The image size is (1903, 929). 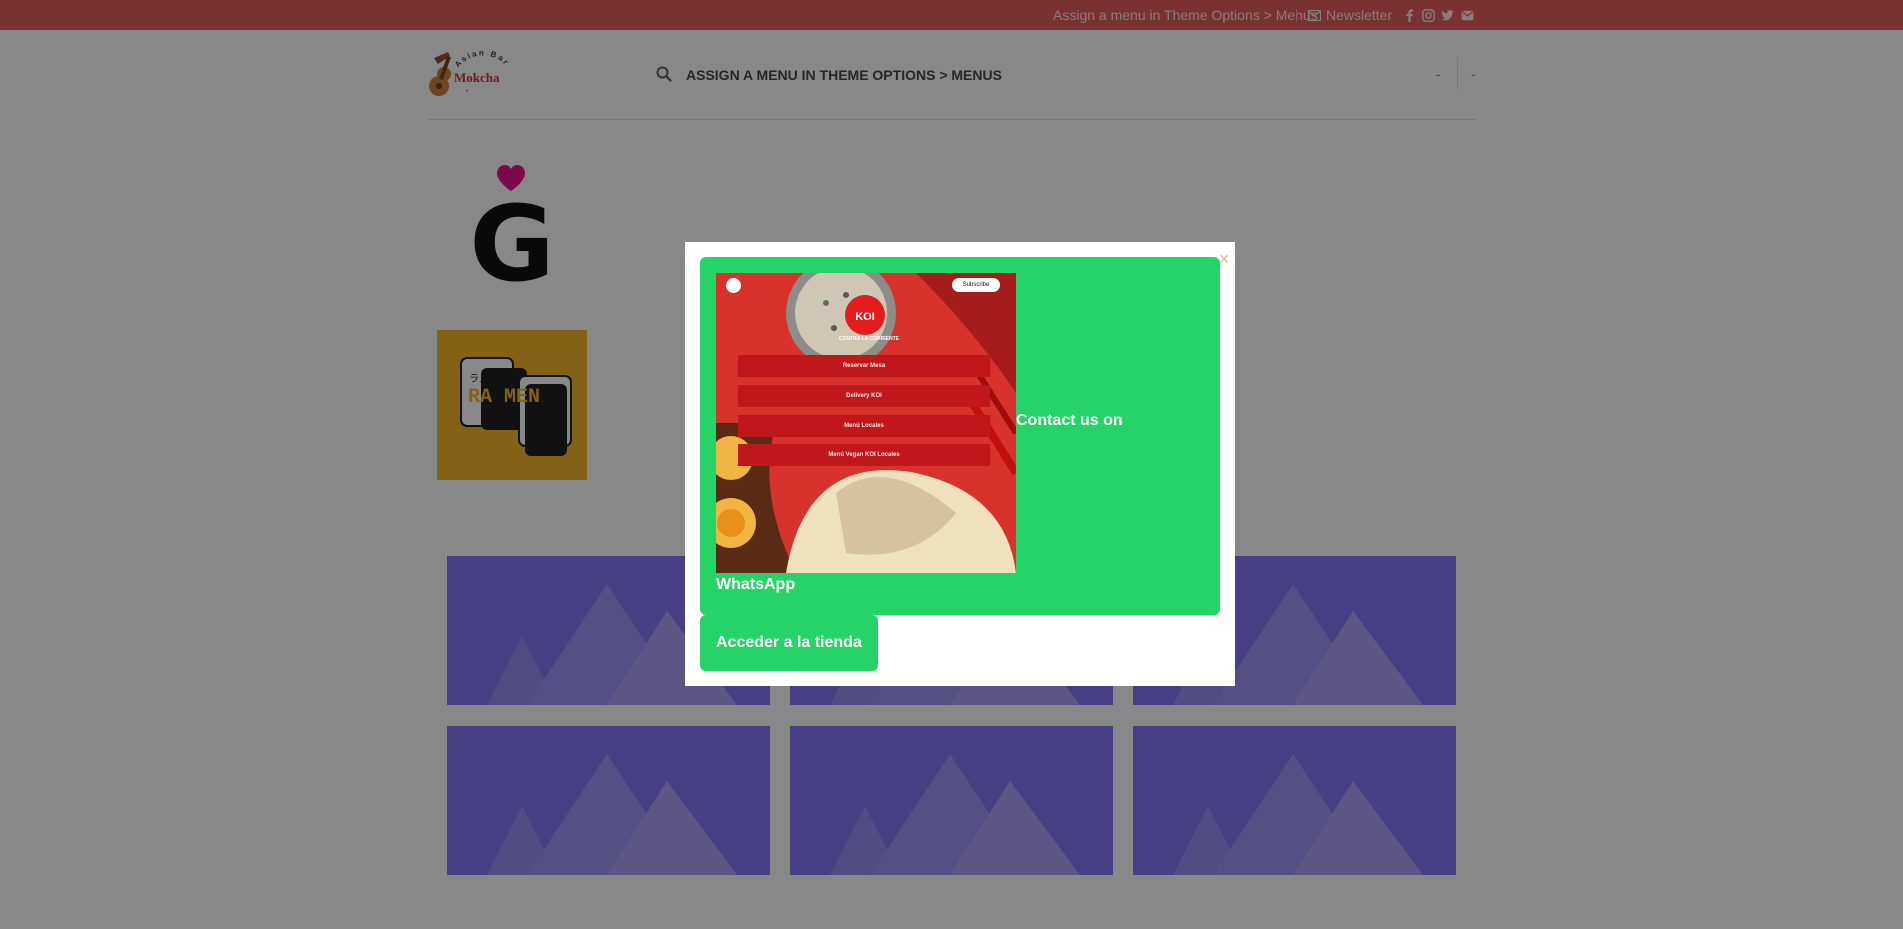 I want to click on channel-avatar, so click(x=733, y=285).